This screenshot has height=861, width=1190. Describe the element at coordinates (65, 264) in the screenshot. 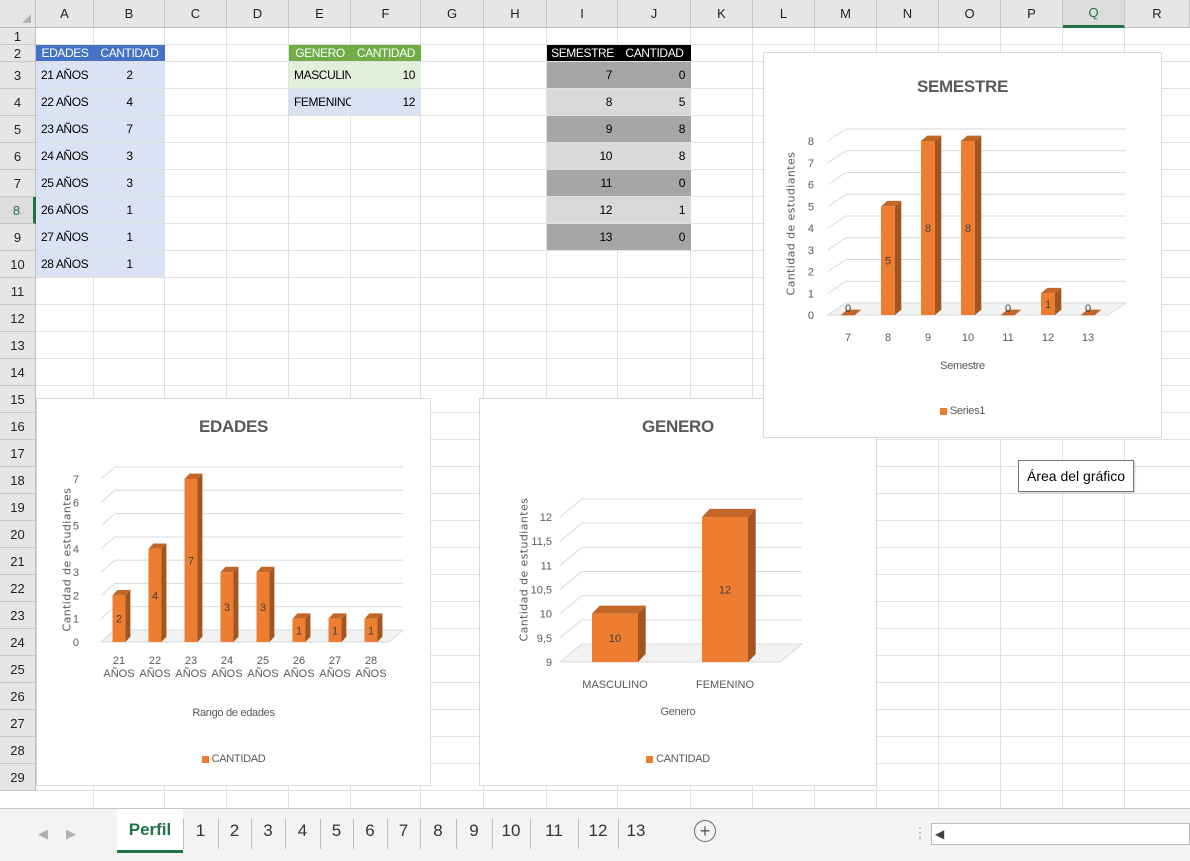

I see `table-cell: 28 AÑOS` at that location.